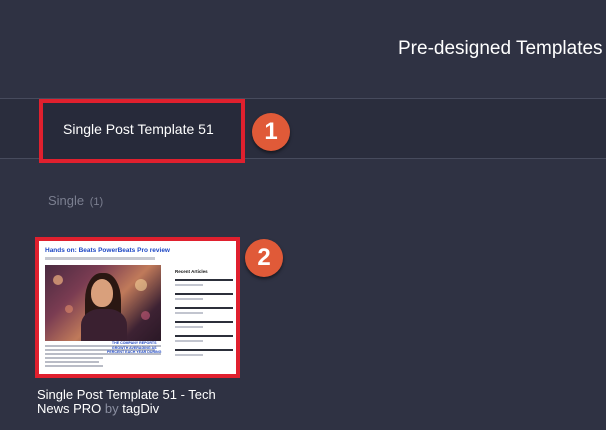 The width and height of the screenshot is (606, 430). What do you see at coordinates (66, 200) in the screenshot?
I see `category-label: Single` at bounding box center [66, 200].